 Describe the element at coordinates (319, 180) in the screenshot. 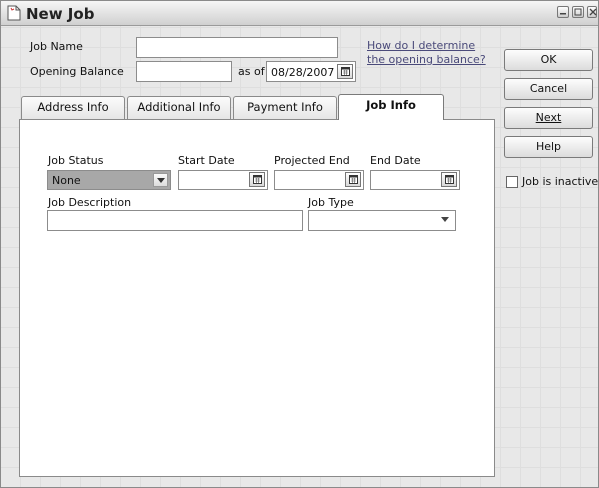

I see `projected-end-field` at that location.